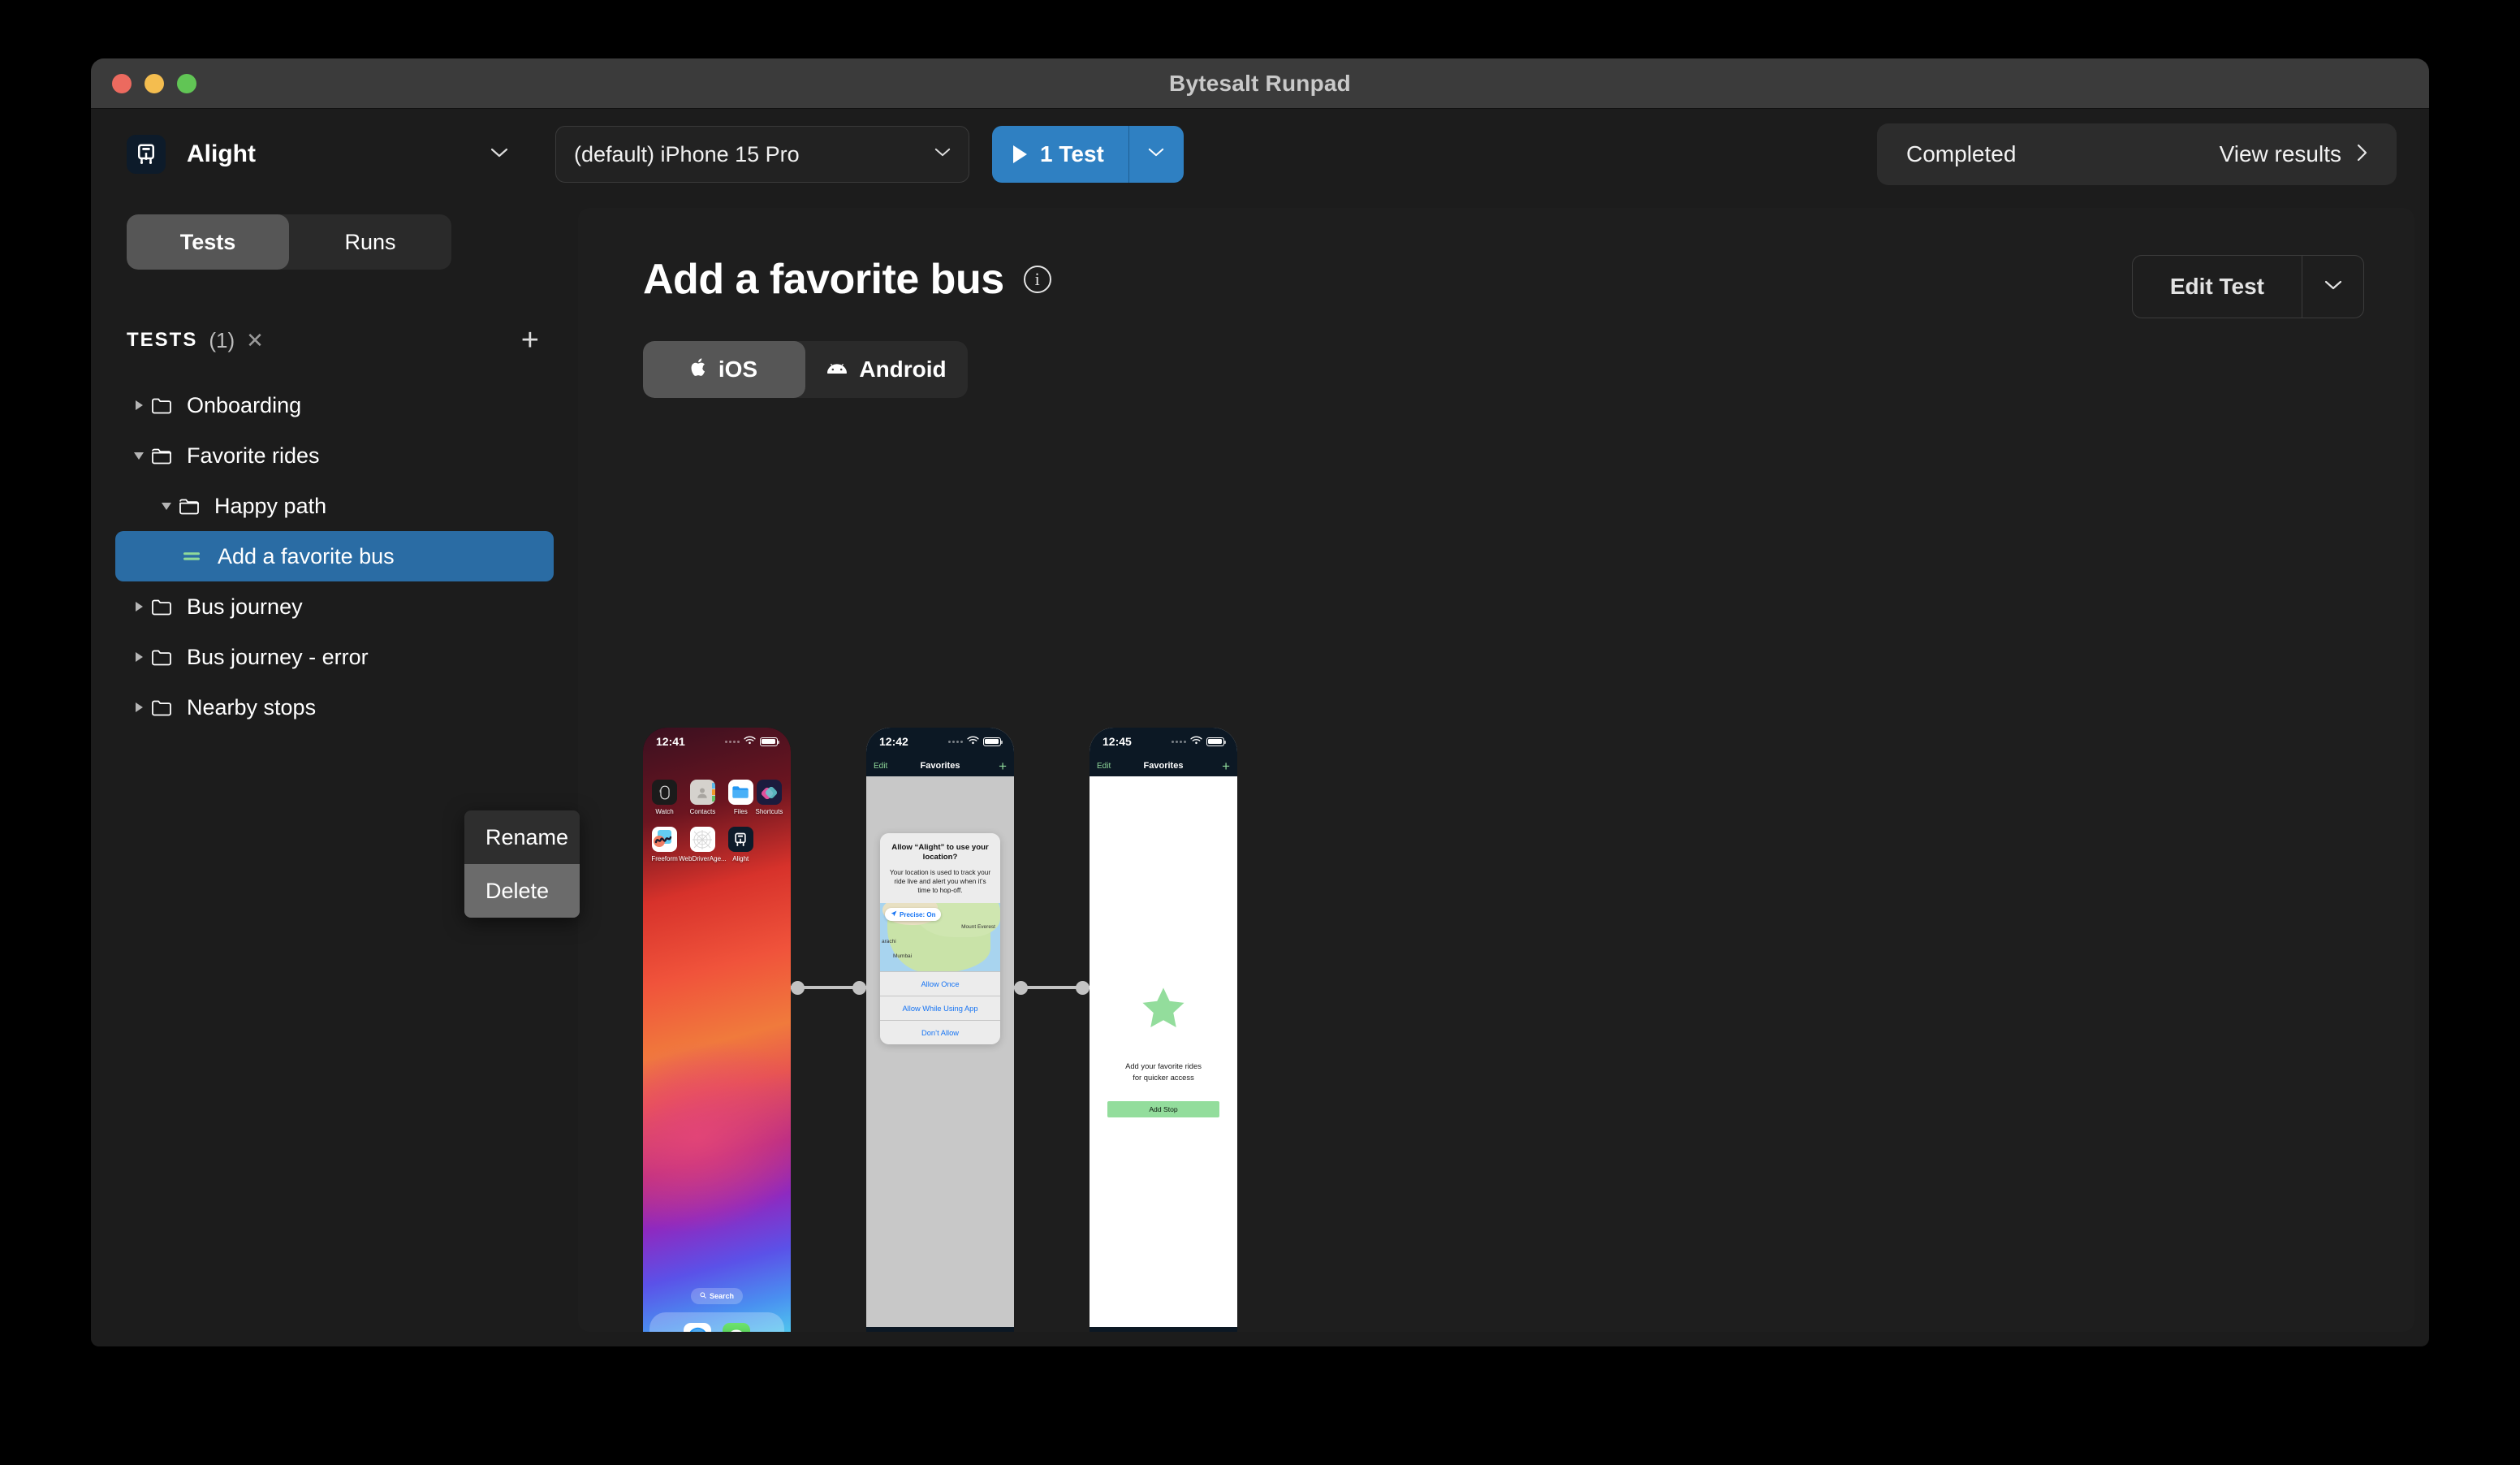  Describe the element at coordinates (889, 942) in the screenshot. I see `map-label: arachi` at that location.